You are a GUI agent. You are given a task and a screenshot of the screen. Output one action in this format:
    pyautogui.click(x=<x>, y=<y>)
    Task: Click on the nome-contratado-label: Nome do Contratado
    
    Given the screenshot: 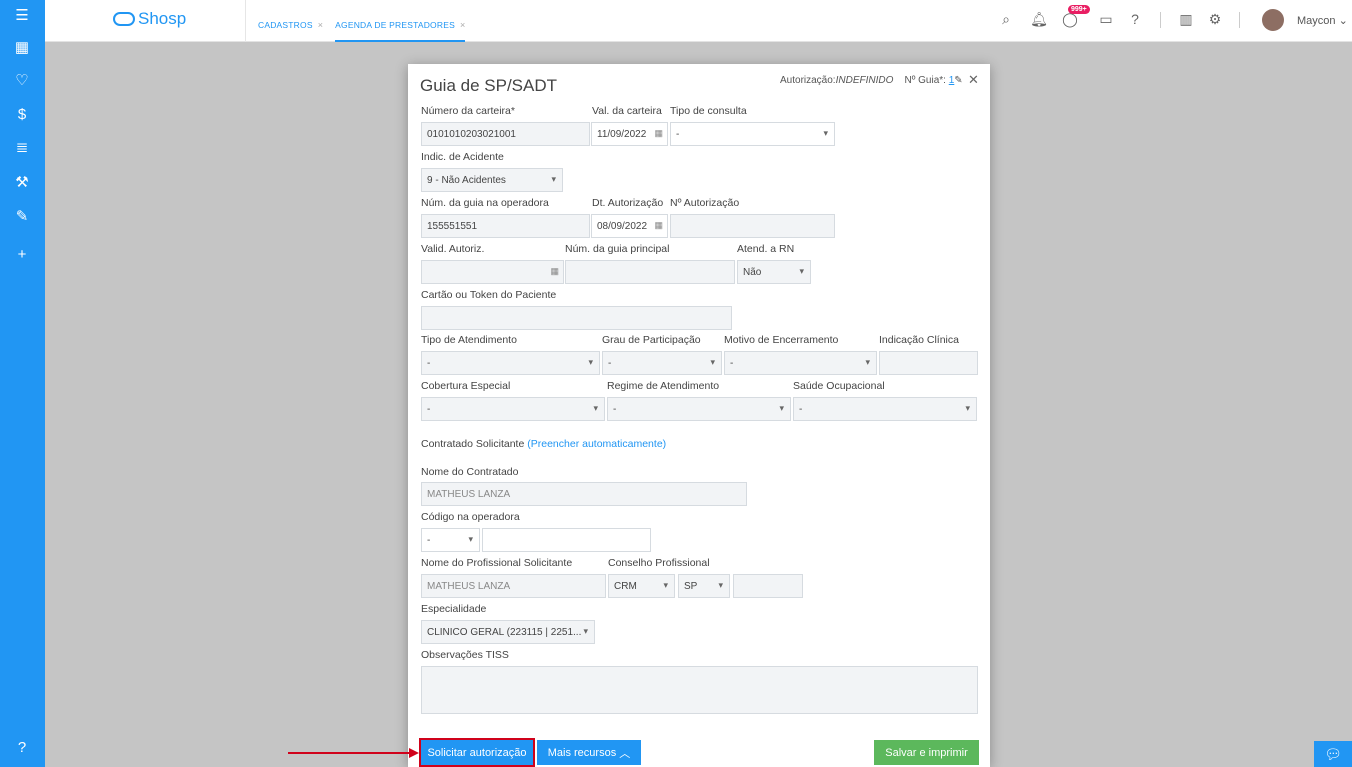 What is the action you would take?
    pyautogui.click(x=470, y=472)
    